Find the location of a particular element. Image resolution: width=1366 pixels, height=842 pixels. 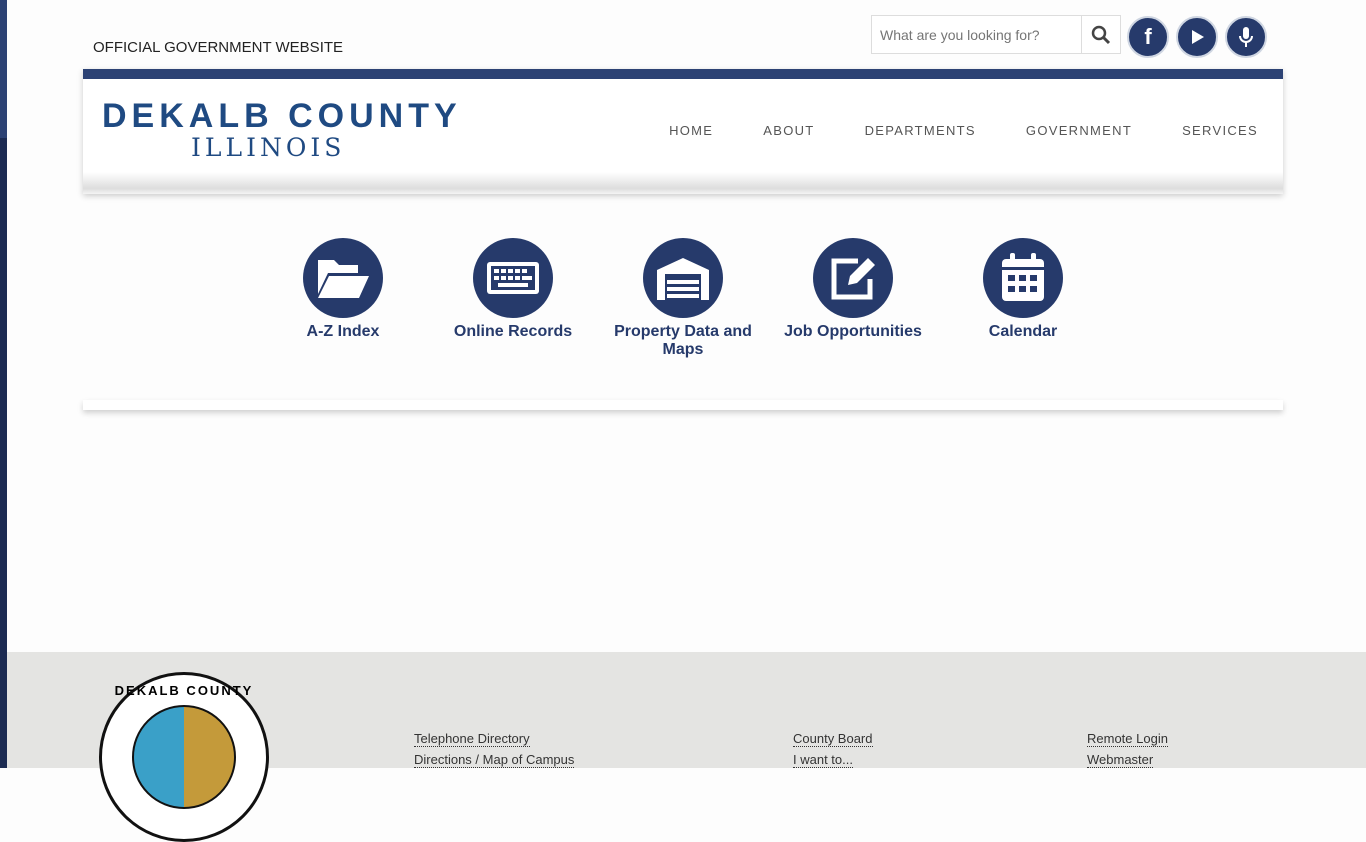

nav-about: ABOUT is located at coordinates (788, 130).